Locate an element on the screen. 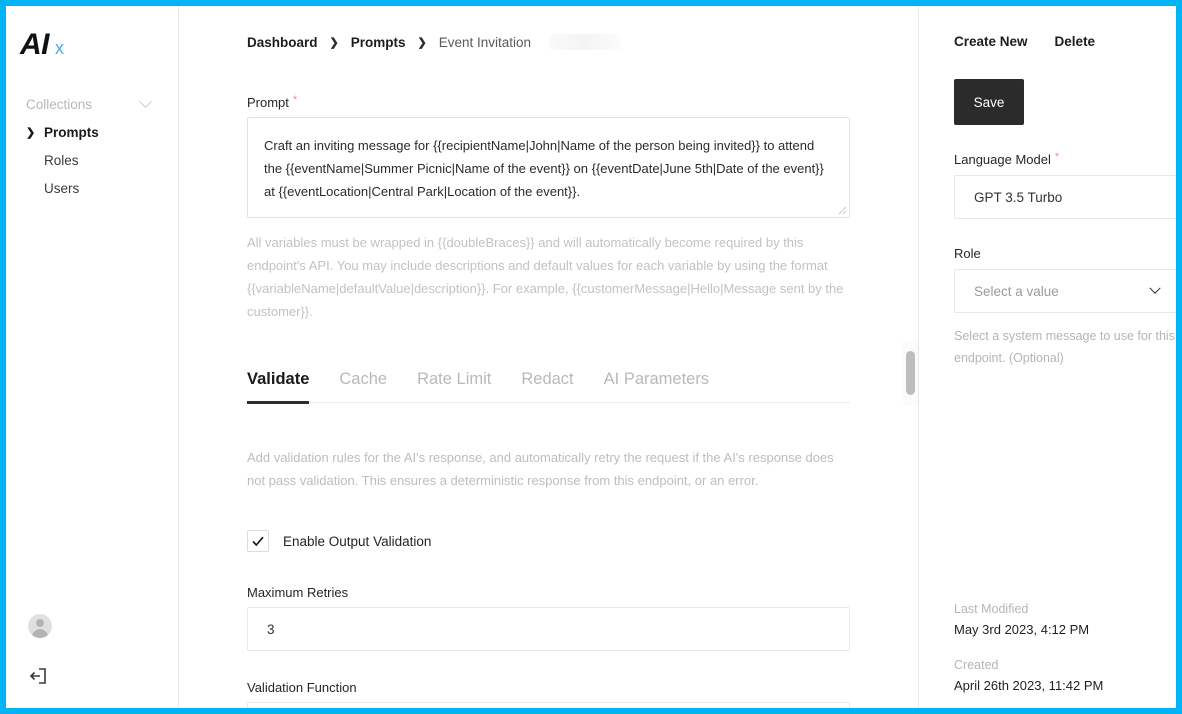  sidebar-nav: Collections ❯ Prompts Roles Users is located at coordinates (92, 146).